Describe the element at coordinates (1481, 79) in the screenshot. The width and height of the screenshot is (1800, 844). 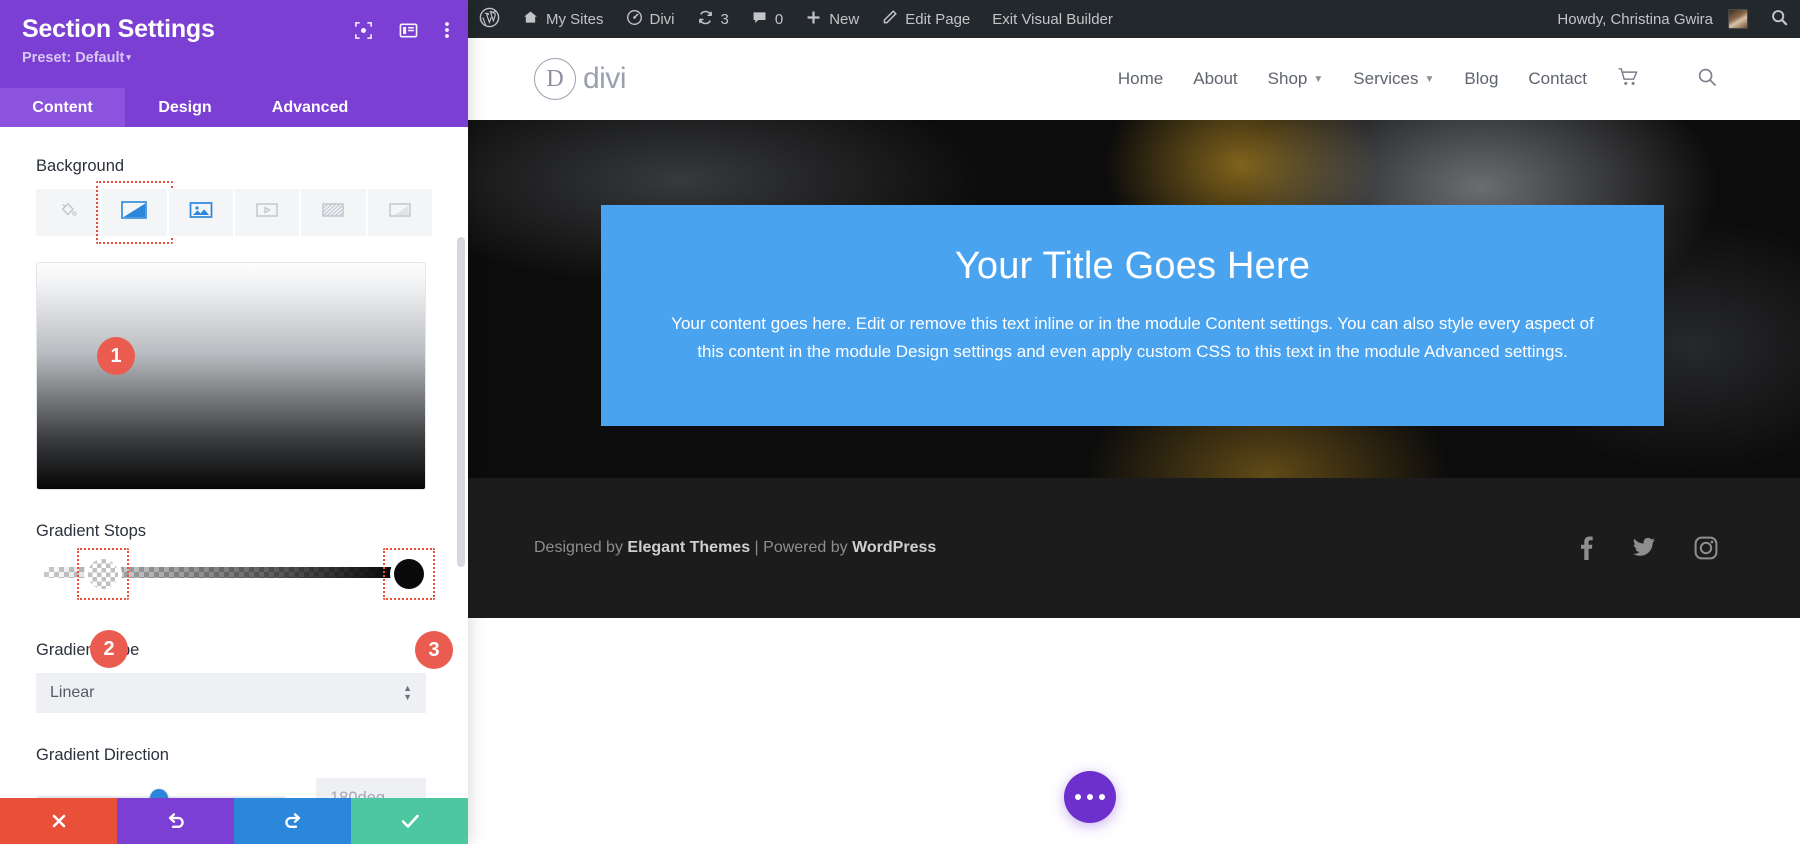
I see `nav-item-blog: Blog` at that location.